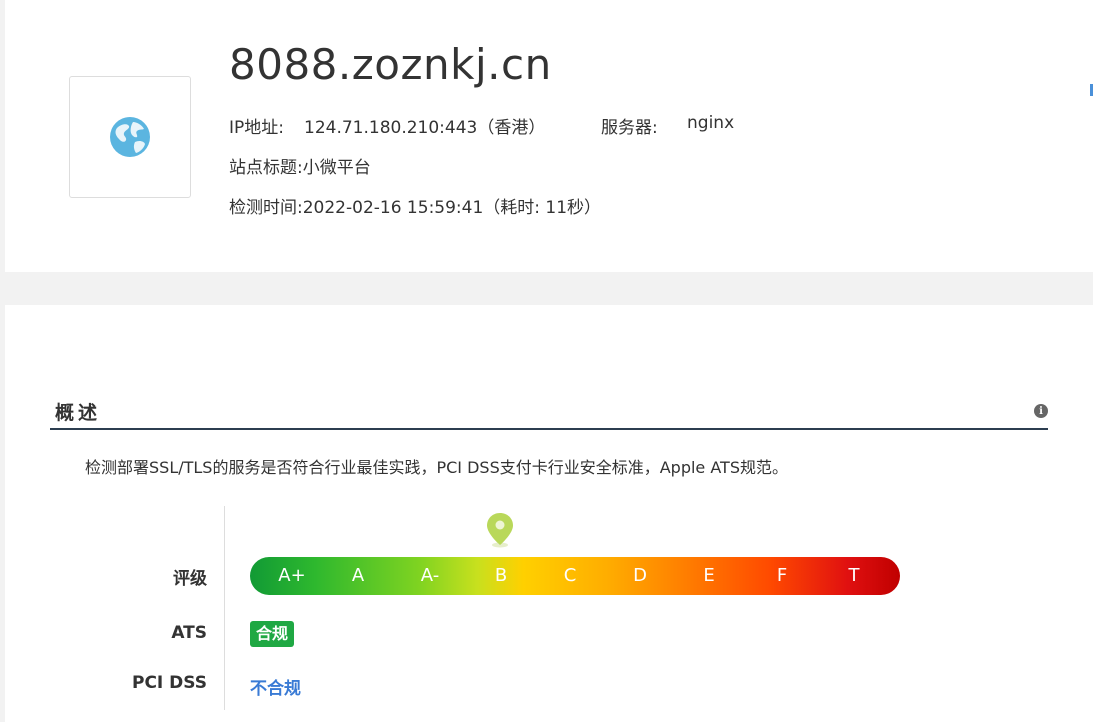  What do you see at coordinates (1041, 411) in the screenshot?
I see `info-icon: i` at bounding box center [1041, 411].